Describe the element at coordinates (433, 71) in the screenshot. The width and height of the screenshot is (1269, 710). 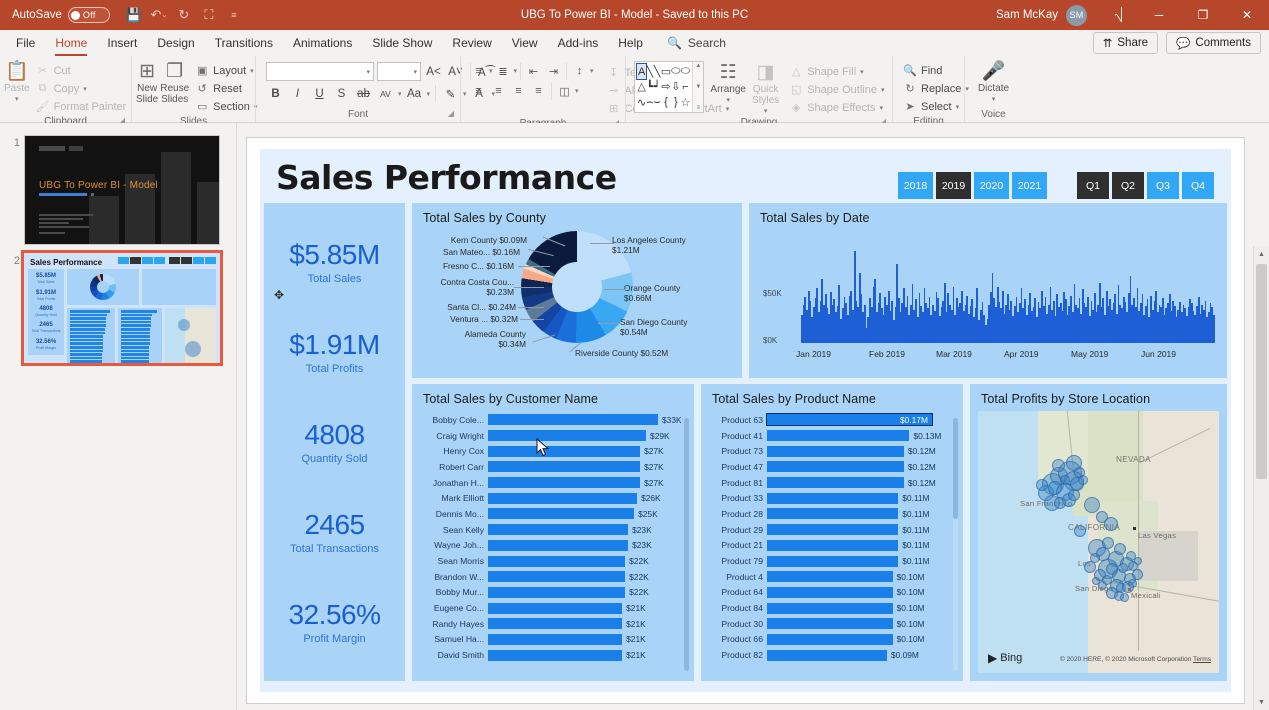
I see `increase-font-size-button: A˂` at that location.